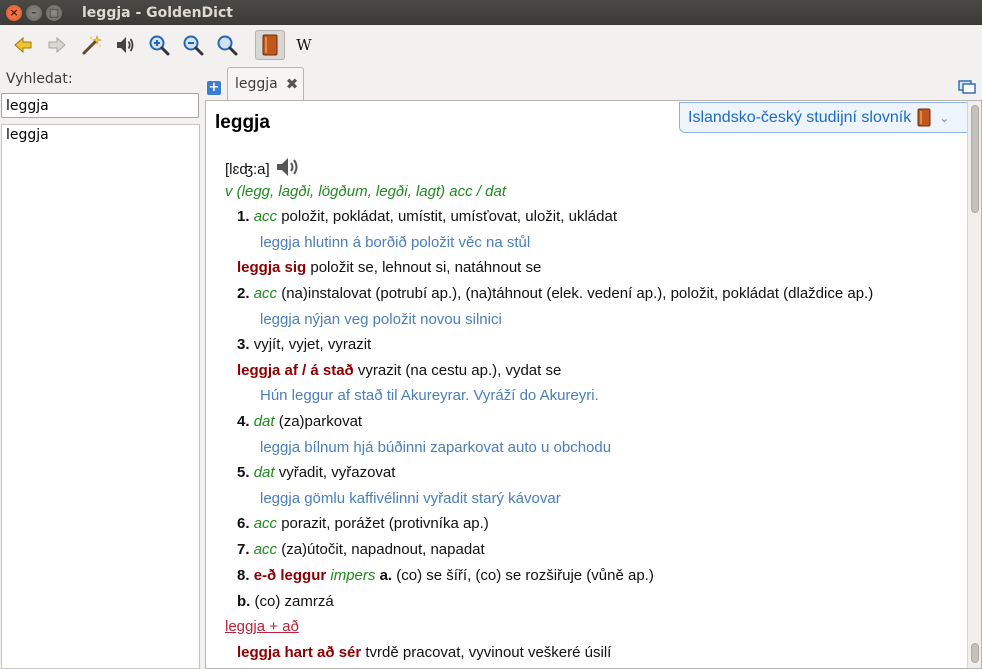 The width and height of the screenshot is (982, 669). Describe the element at coordinates (383, 549) in the screenshot. I see `sense-text: (za)útočit, napadnout, napadat` at that location.